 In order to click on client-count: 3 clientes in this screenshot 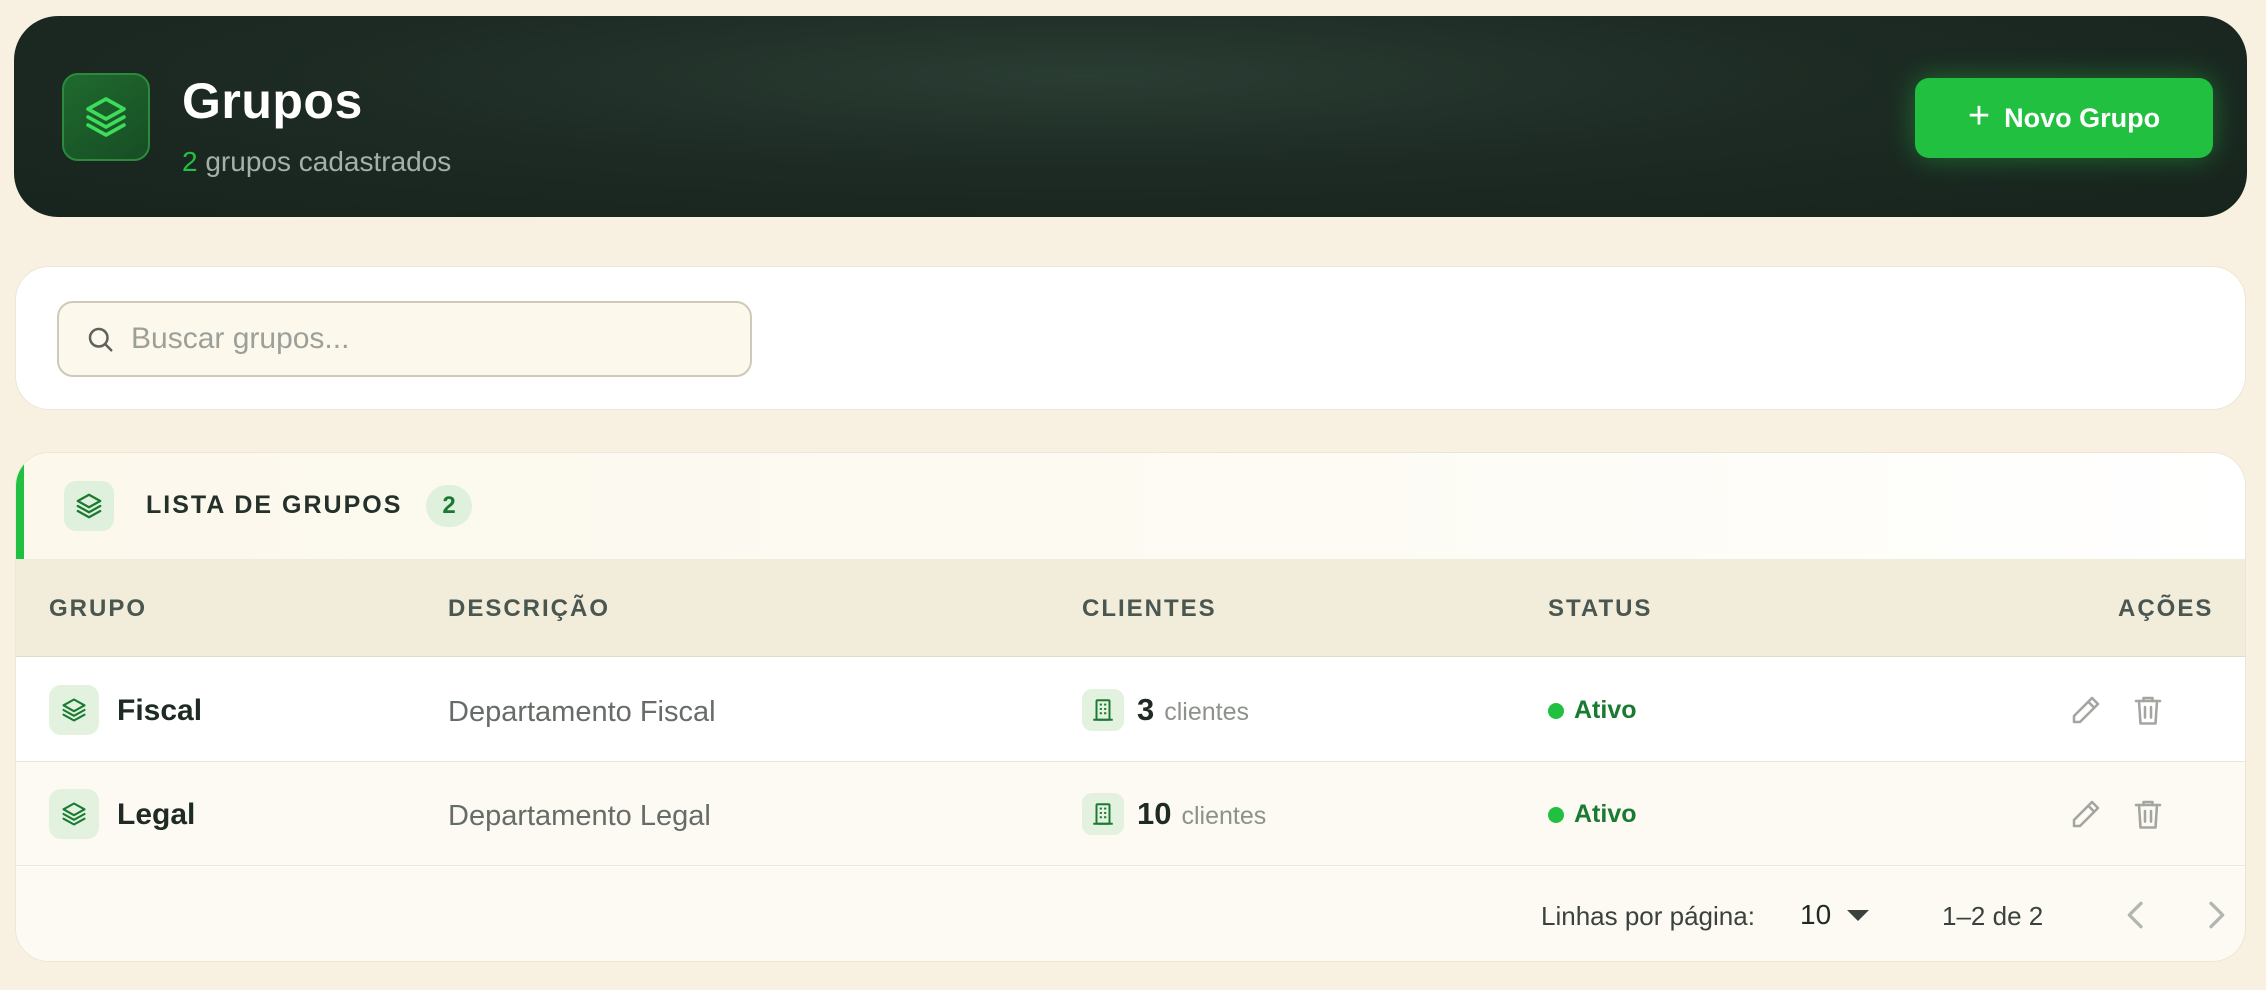, I will do `click(1193, 710)`.